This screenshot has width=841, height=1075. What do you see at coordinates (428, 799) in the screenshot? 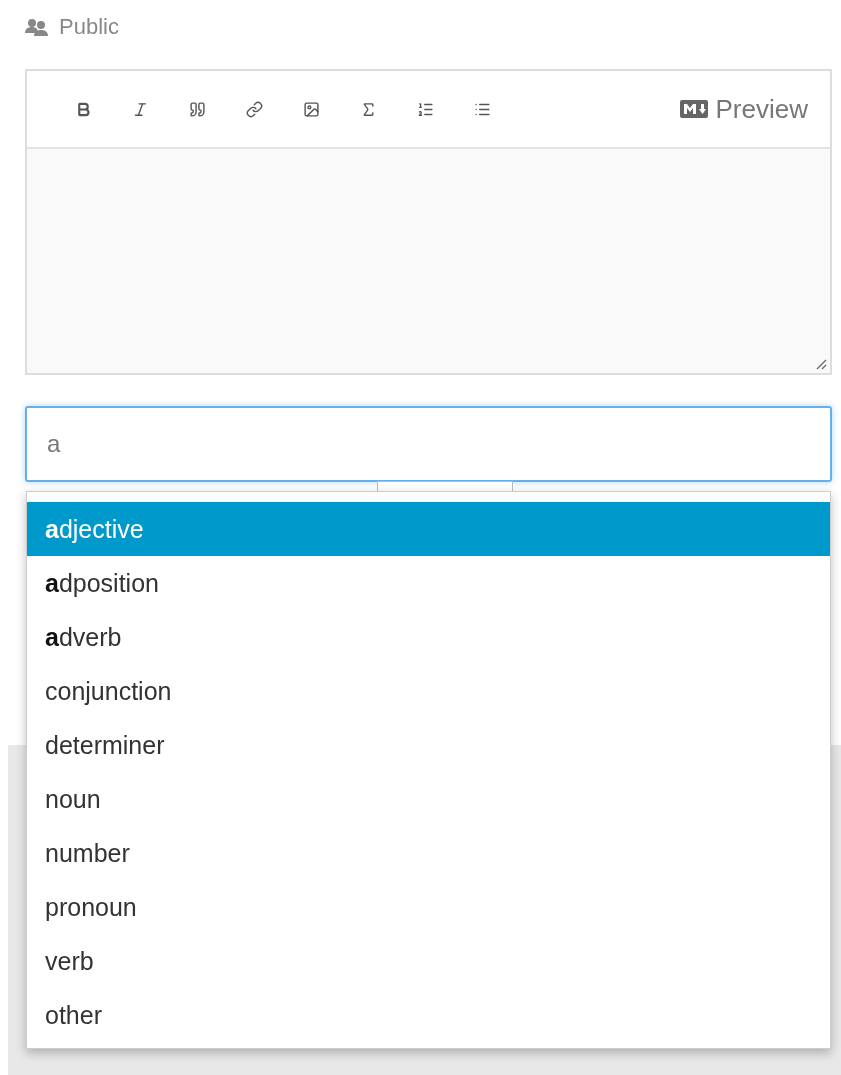
I see `suggestion-item: noun` at bounding box center [428, 799].